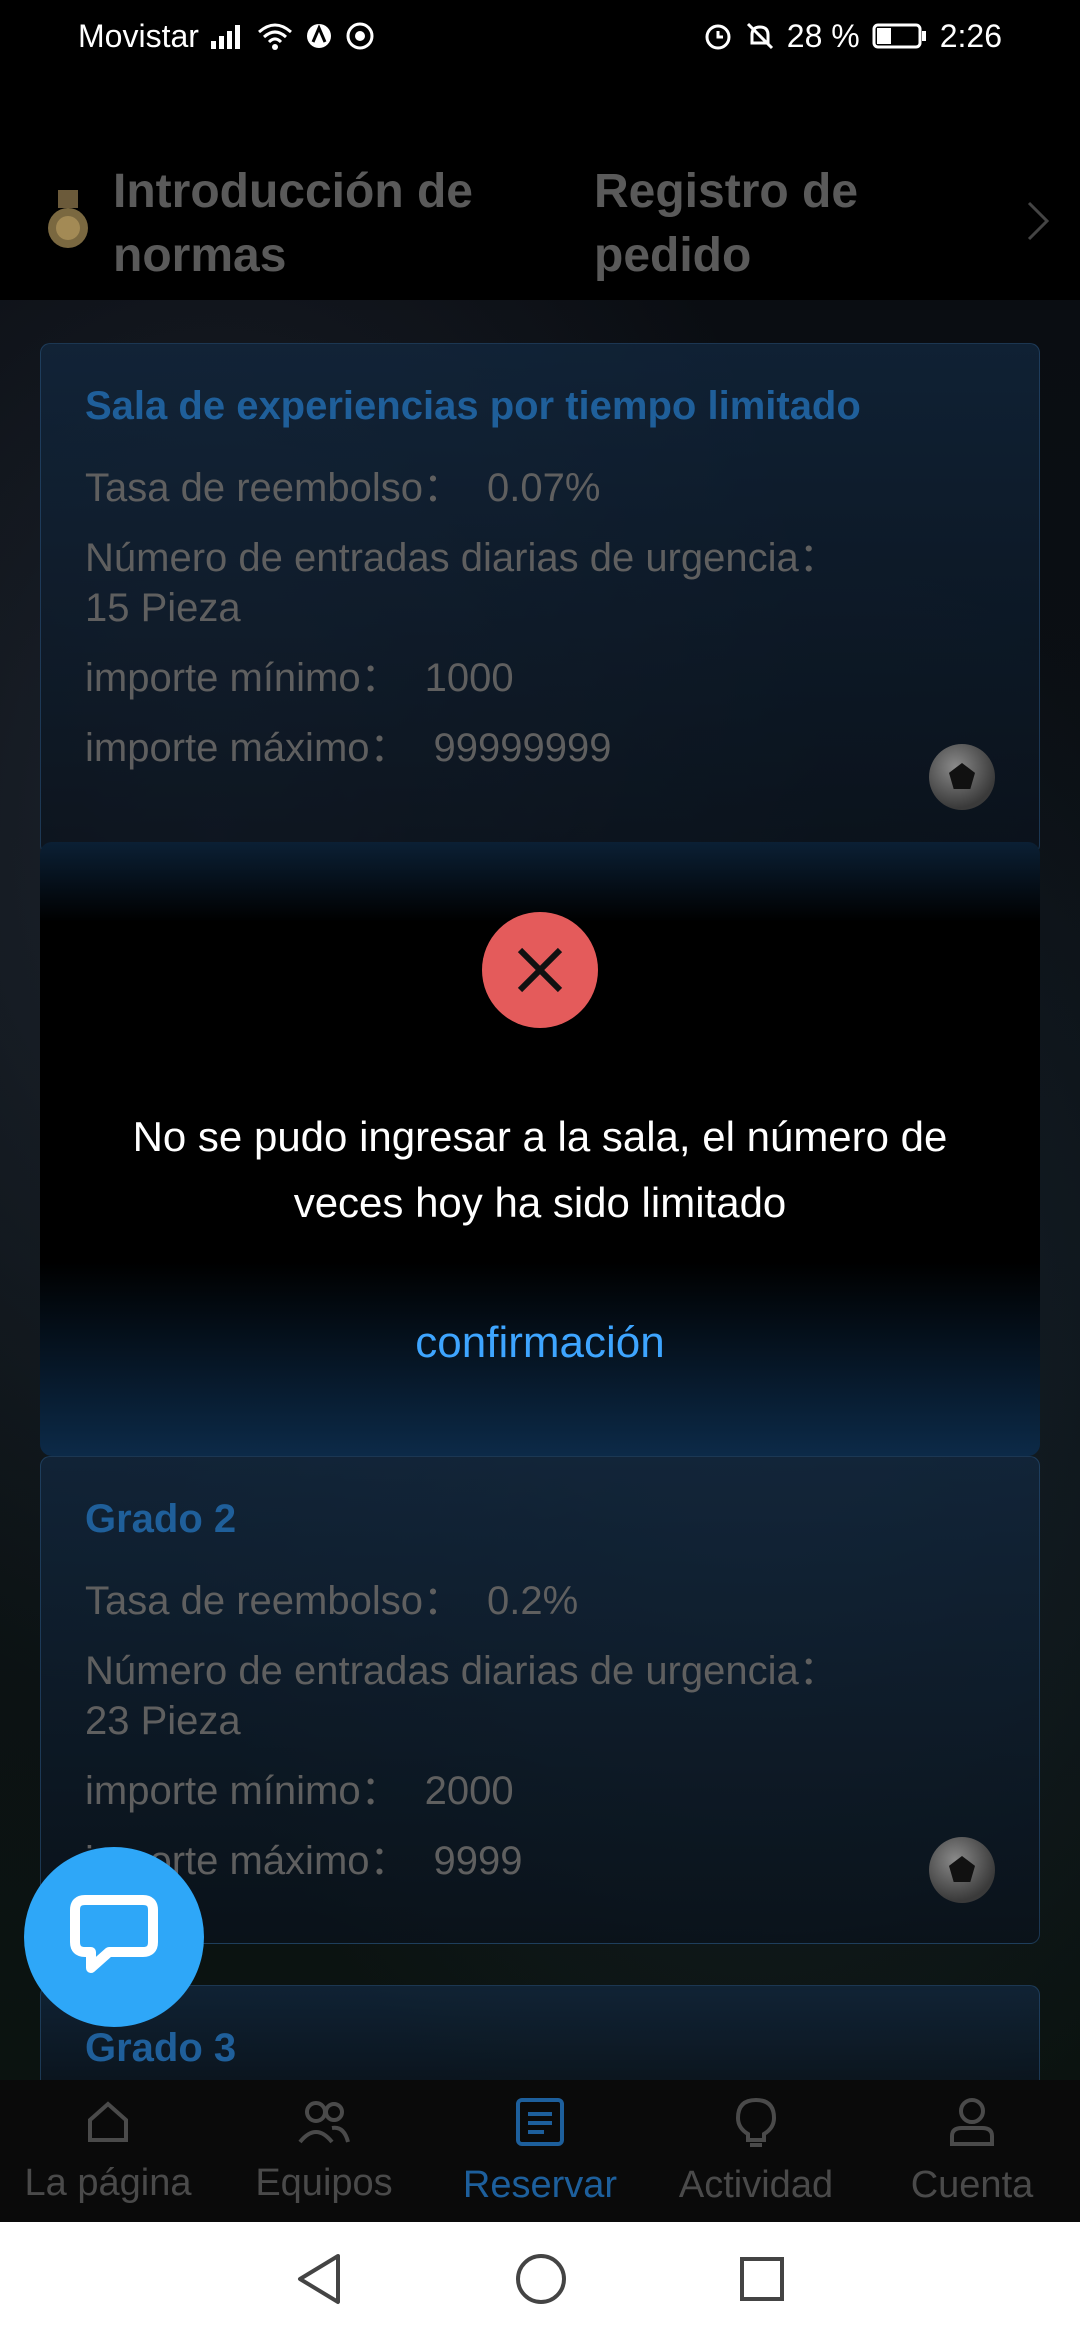  I want to click on vpn-icon, so click(319, 36).